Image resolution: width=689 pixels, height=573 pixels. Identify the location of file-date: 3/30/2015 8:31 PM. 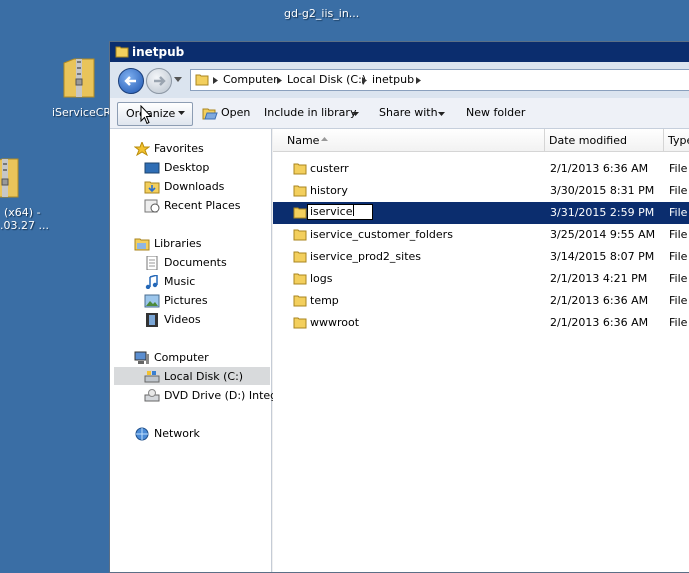
(602, 190).